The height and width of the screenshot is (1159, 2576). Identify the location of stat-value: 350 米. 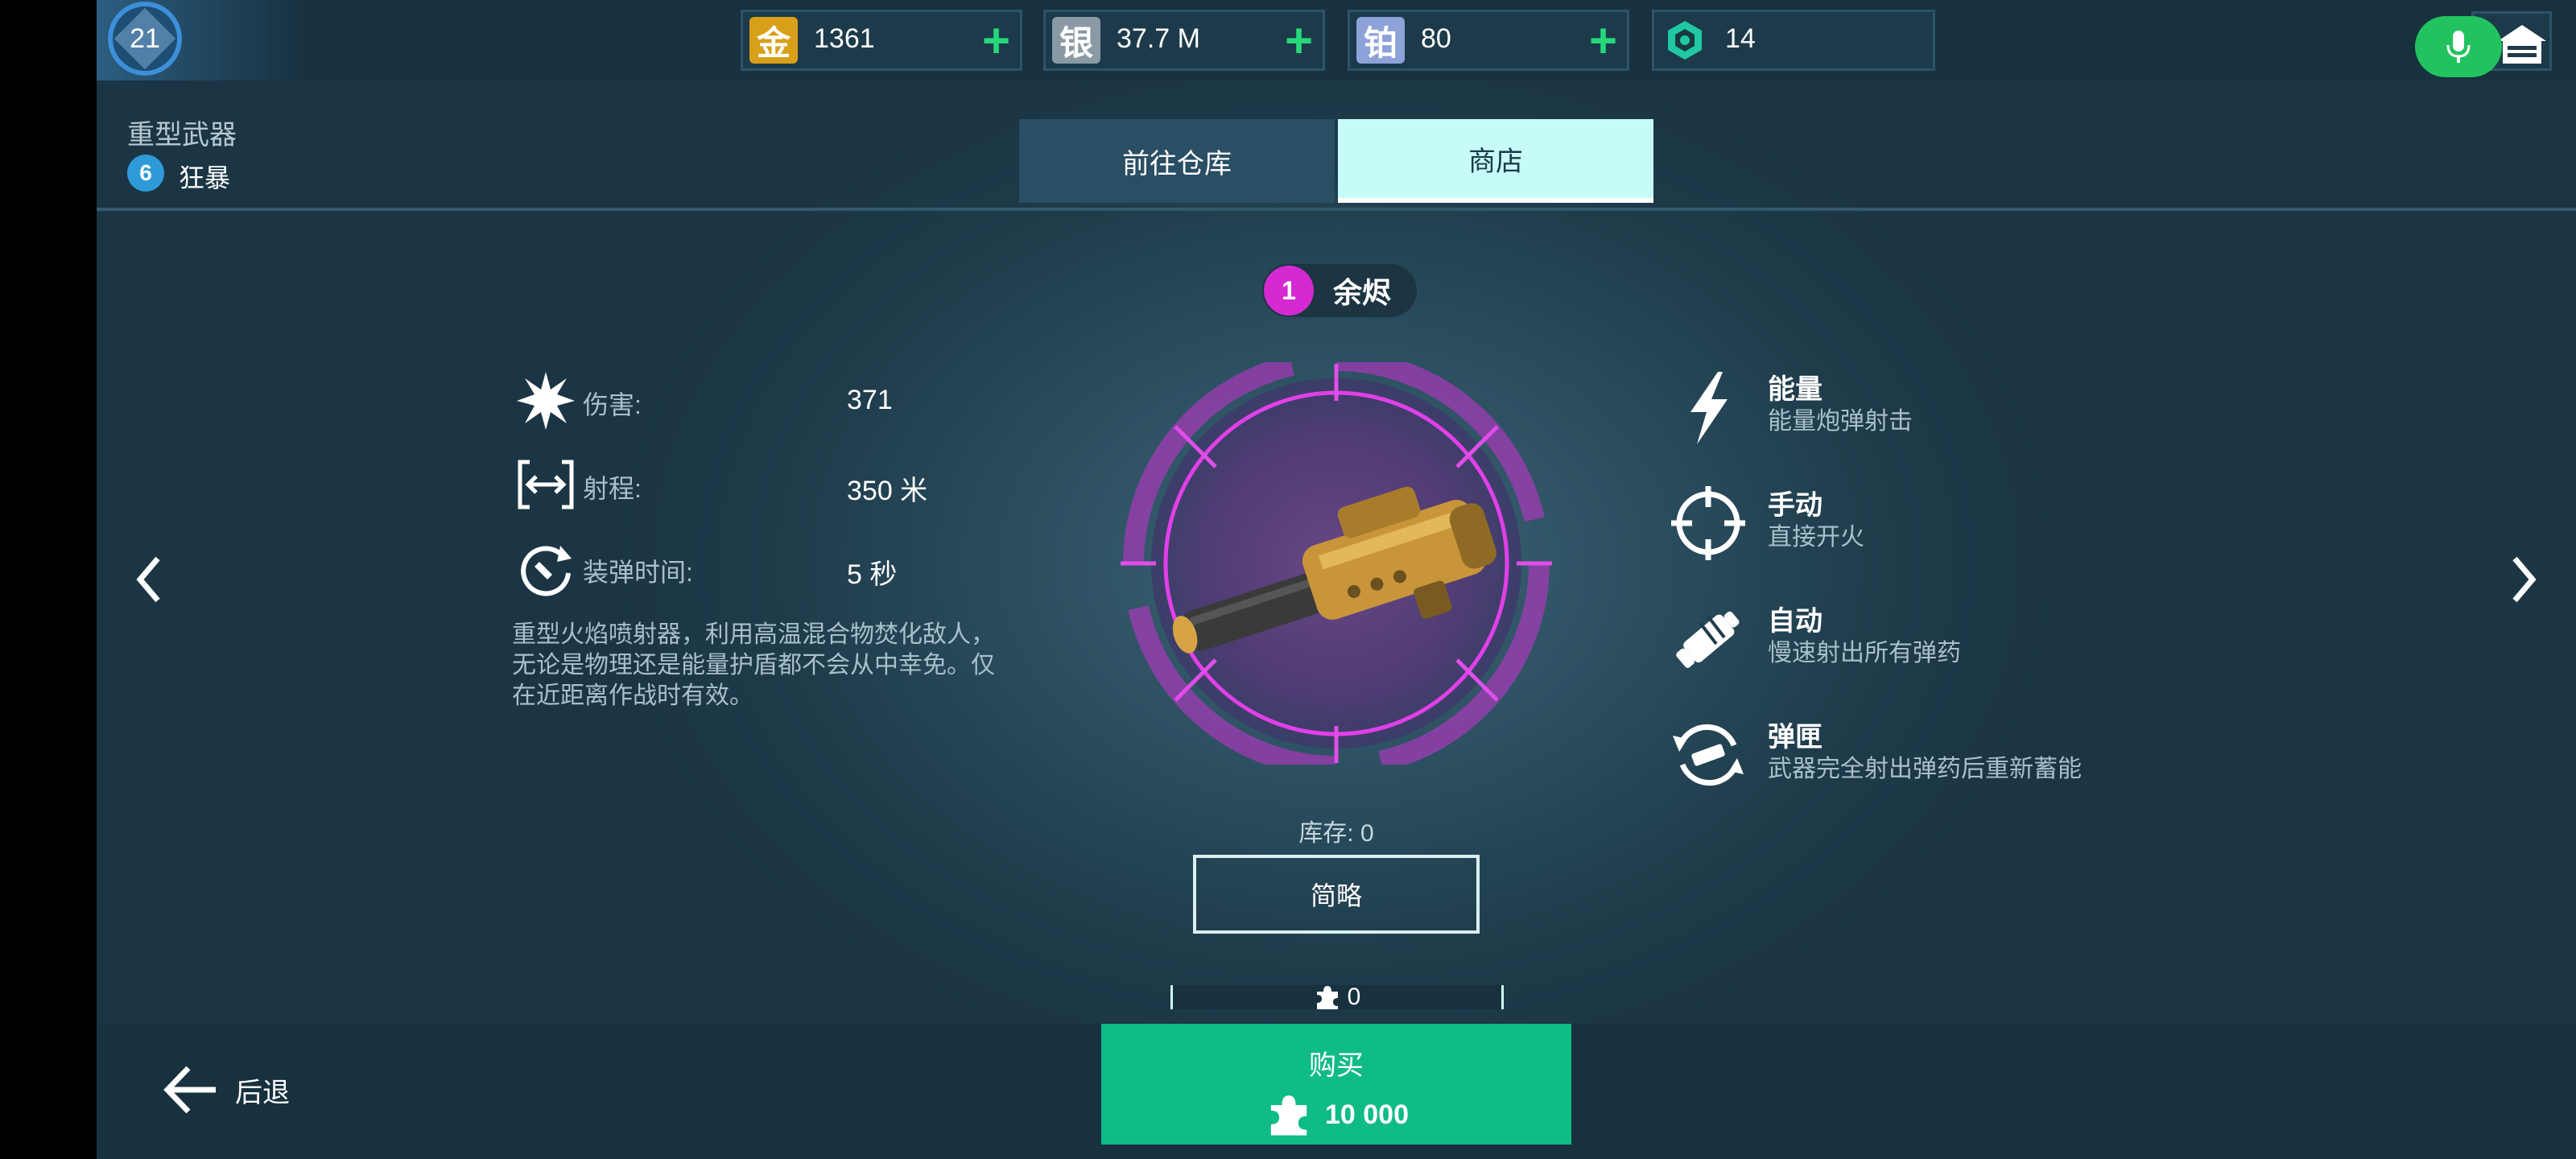
(887, 491).